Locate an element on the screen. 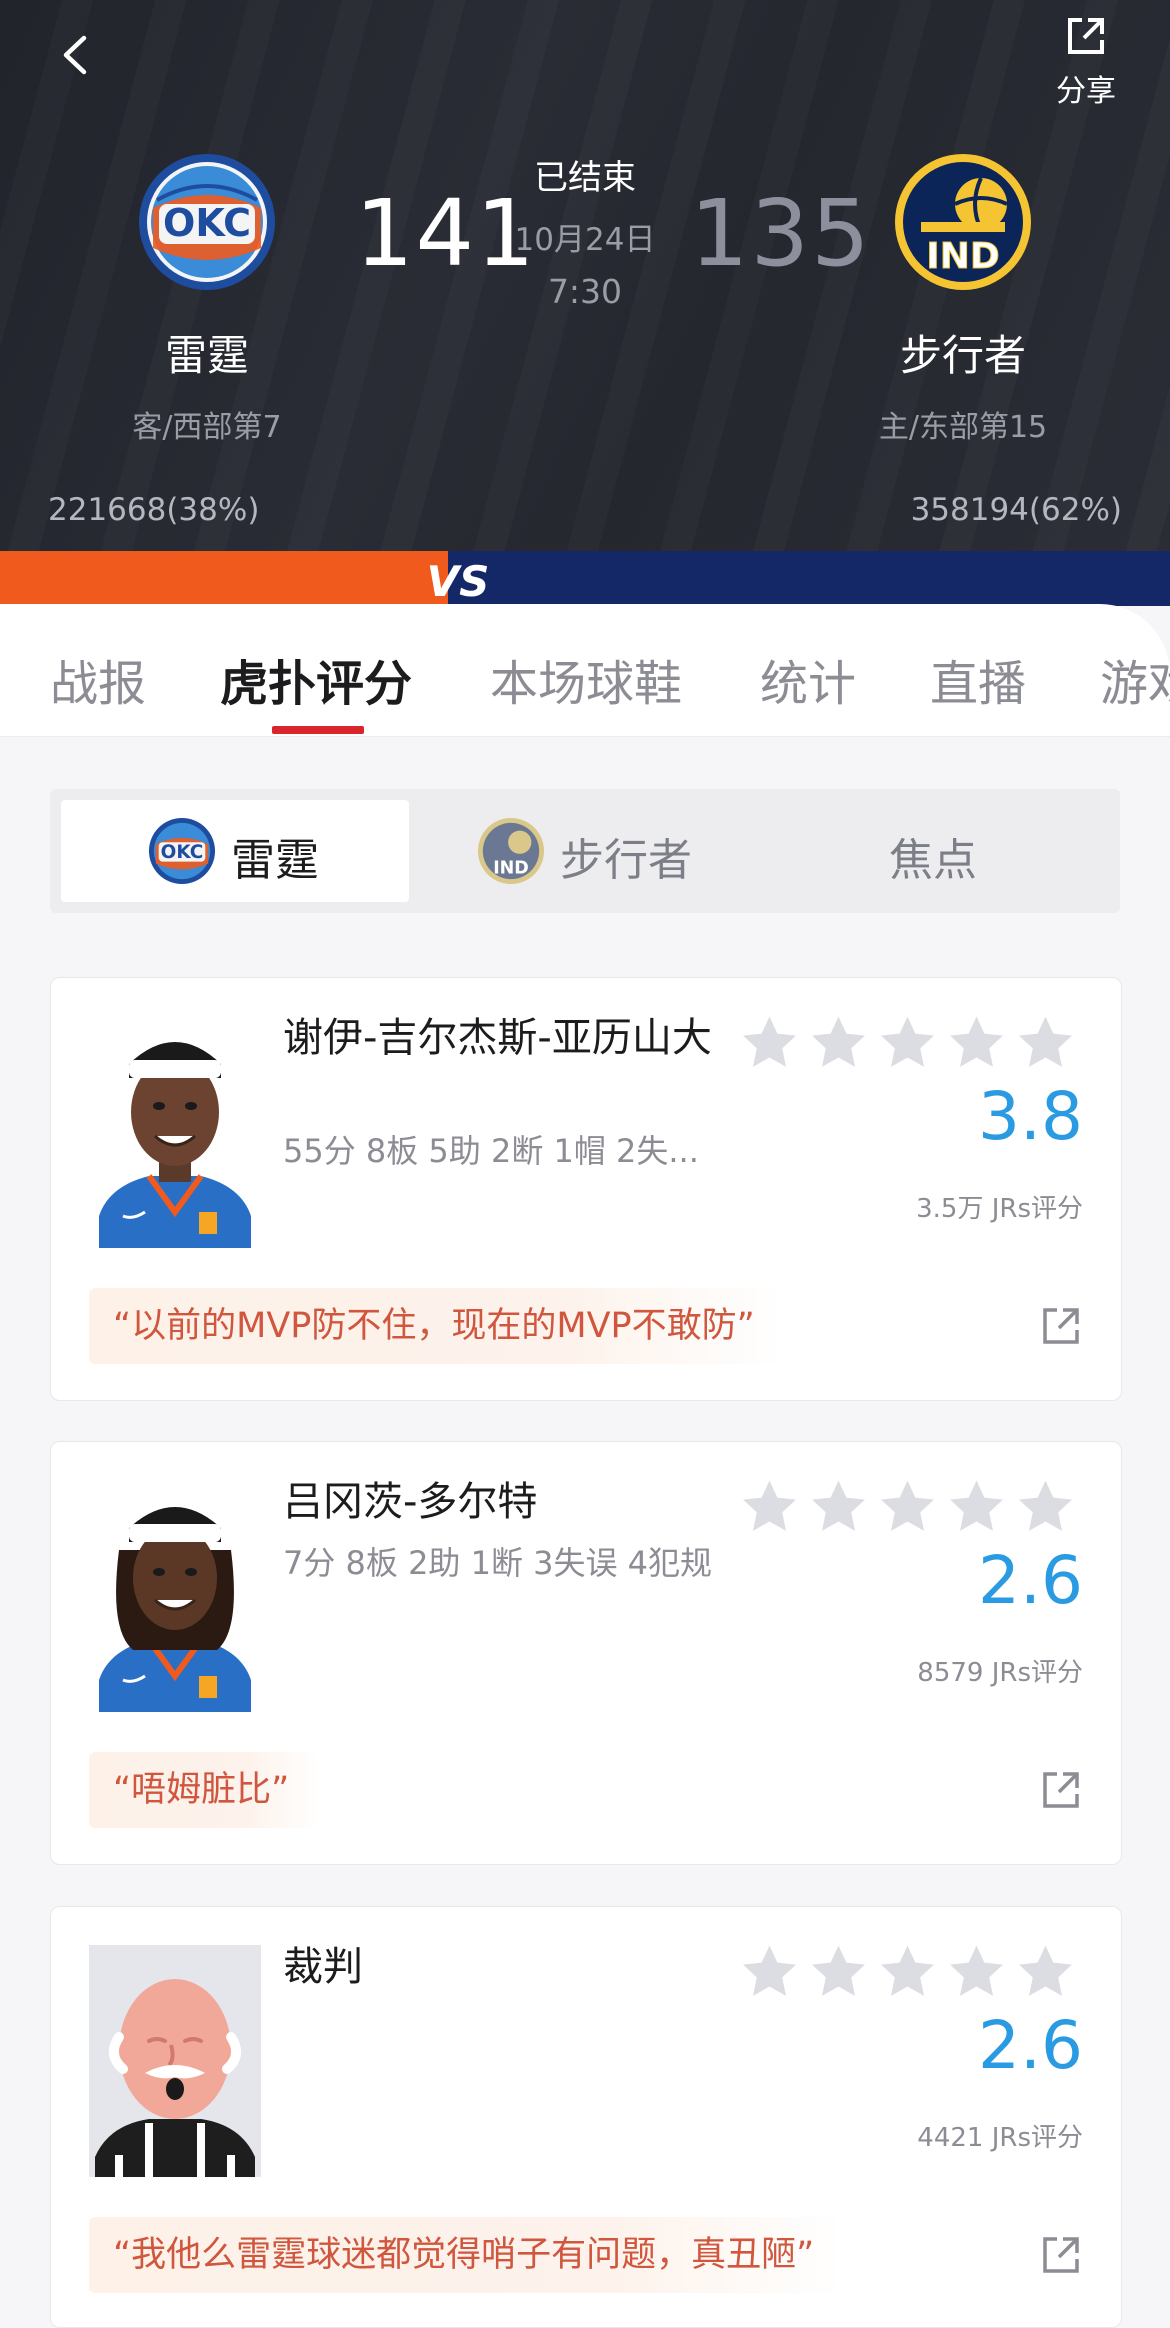 Image resolution: width=1170 pixels, height=2328 pixels. okc-small-logo-icon: OKC is located at coordinates (182, 851).